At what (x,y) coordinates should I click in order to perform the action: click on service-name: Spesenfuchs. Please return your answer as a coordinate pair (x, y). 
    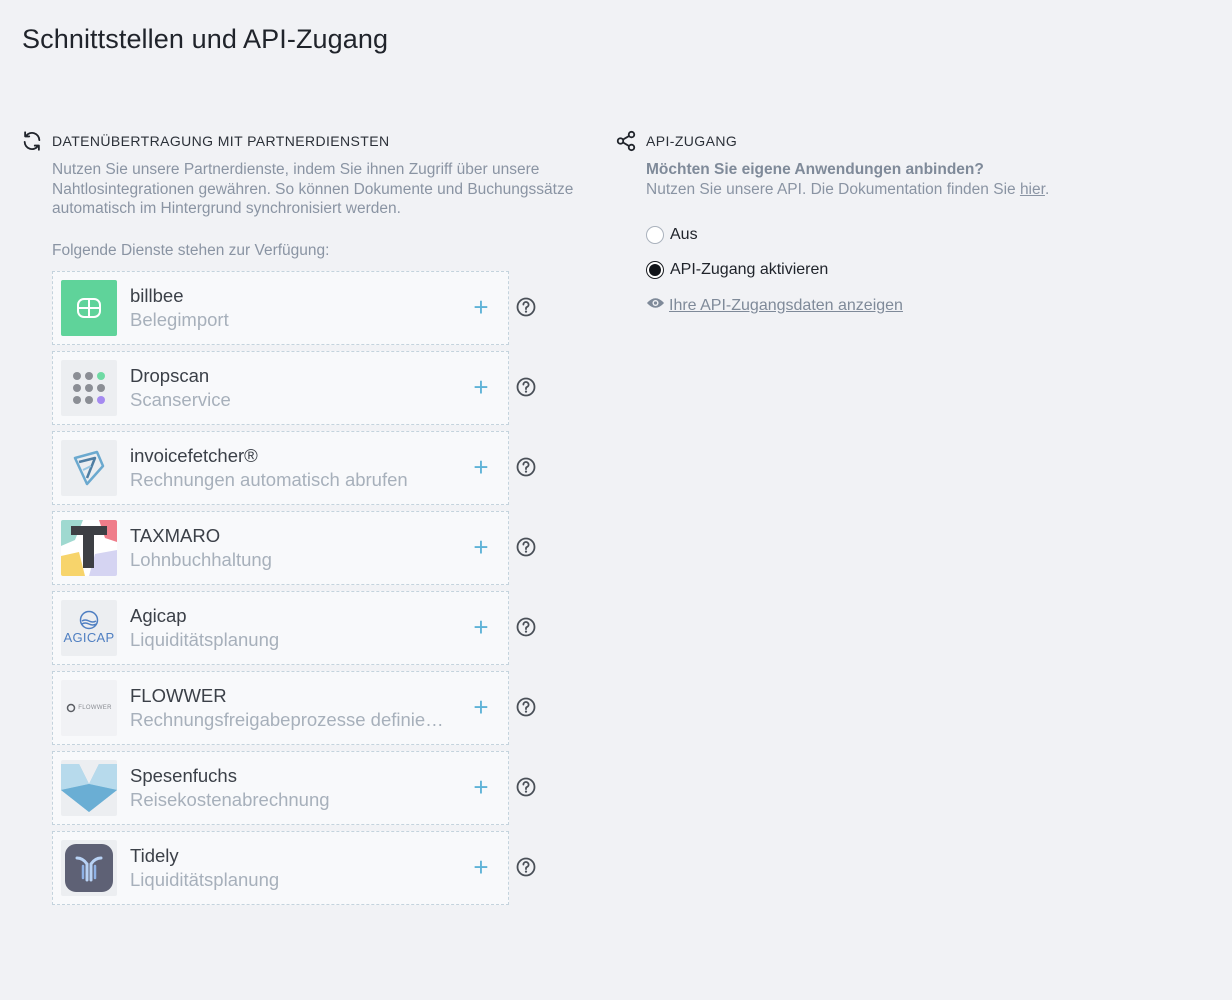
    Looking at the image, I should click on (183, 775).